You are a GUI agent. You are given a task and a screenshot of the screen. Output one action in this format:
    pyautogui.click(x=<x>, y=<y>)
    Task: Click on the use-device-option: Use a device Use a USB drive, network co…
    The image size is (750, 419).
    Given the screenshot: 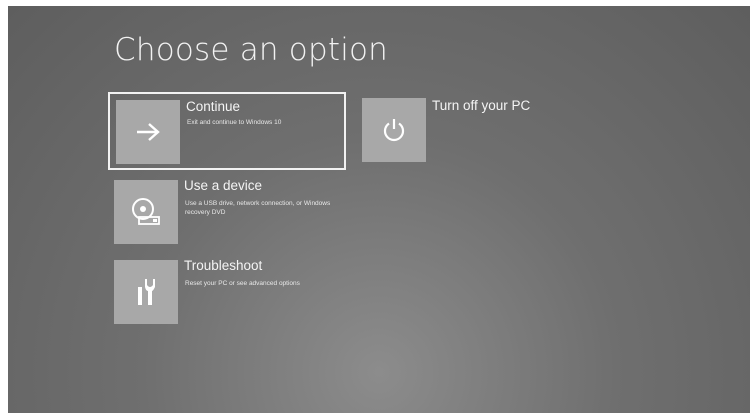 What is the action you would take?
    pyautogui.click(x=234, y=211)
    